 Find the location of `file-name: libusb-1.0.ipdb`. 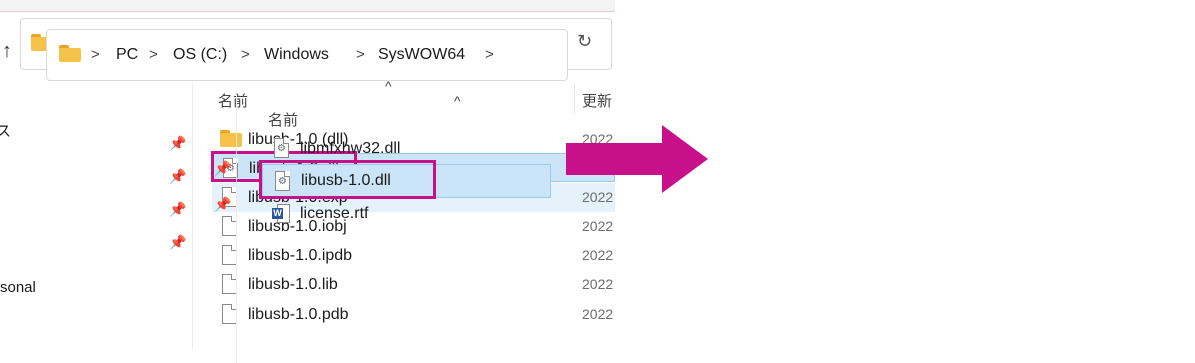

file-name: libusb-1.0.ipdb is located at coordinates (300, 255).